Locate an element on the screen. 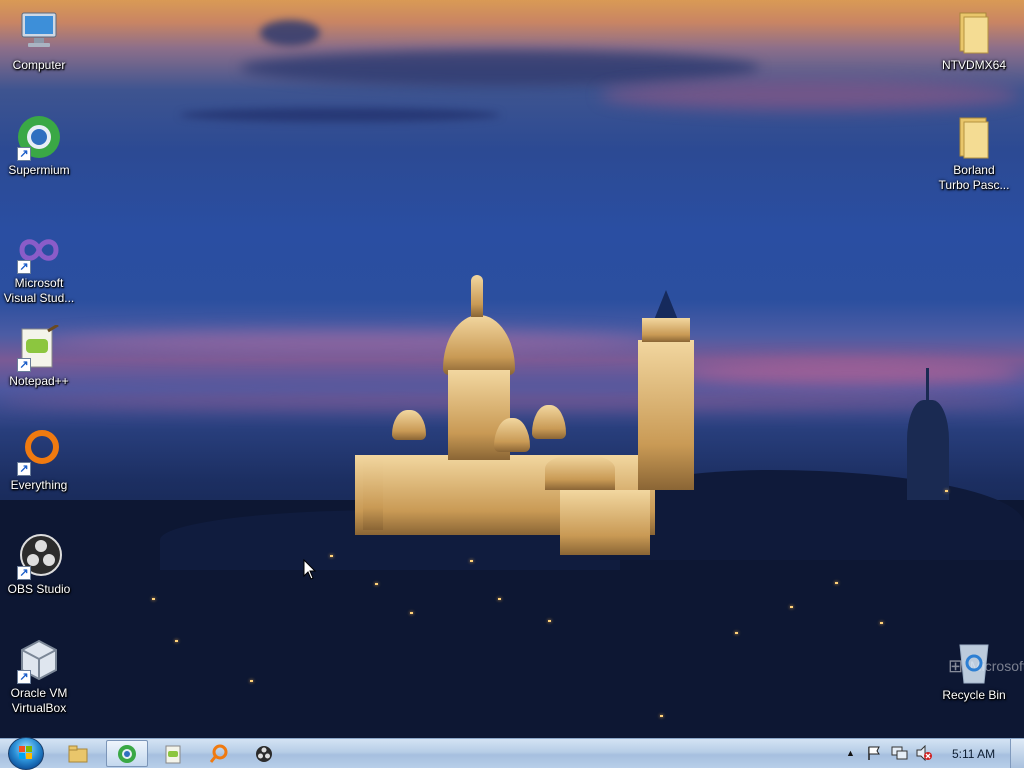 The height and width of the screenshot is (770, 1024). desktop-icon-recycle-bin: Recycle Bin is located at coordinates (974, 670).